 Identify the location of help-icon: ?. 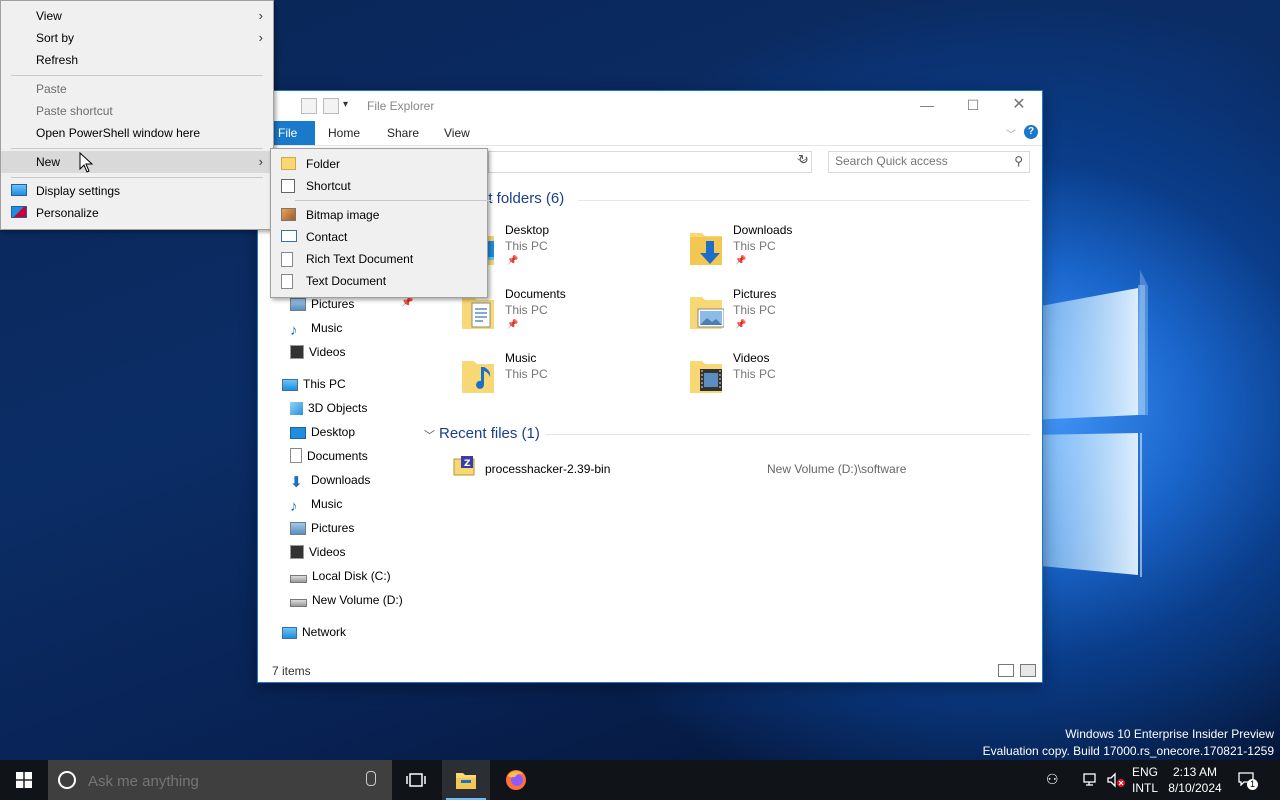
(1031, 132).